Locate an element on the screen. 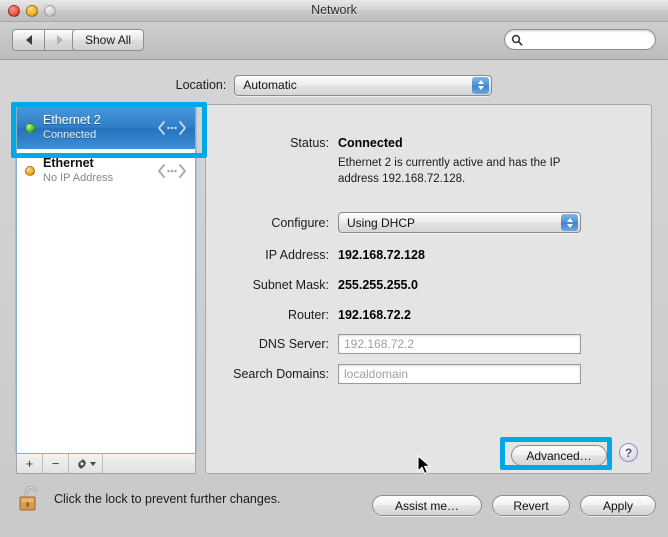 This screenshot has width=668, height=537. search-domains-label: Search Domains: is located at coordinates (281, 374).